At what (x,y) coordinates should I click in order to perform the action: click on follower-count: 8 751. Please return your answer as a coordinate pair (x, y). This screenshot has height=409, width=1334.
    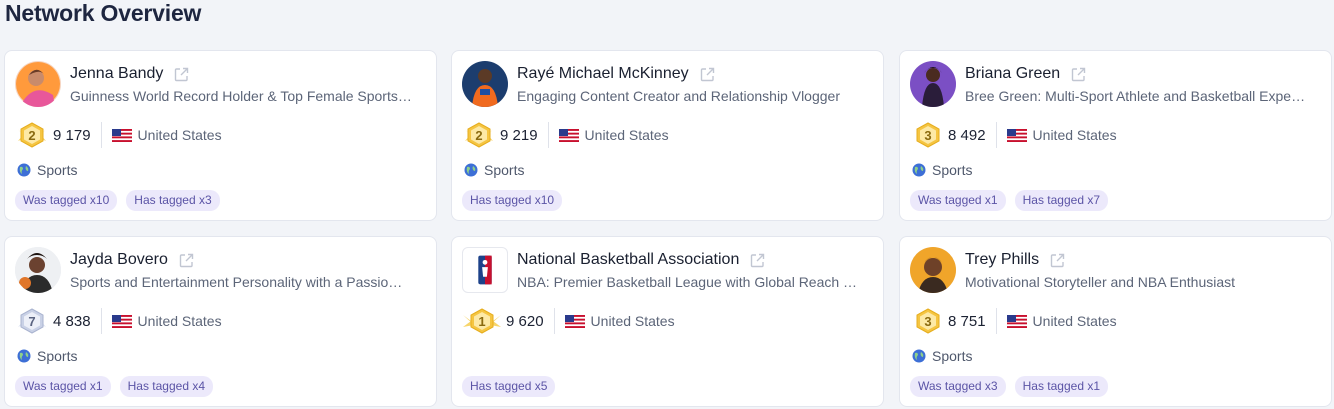
    Looking at the image, I should click on (967, 321).